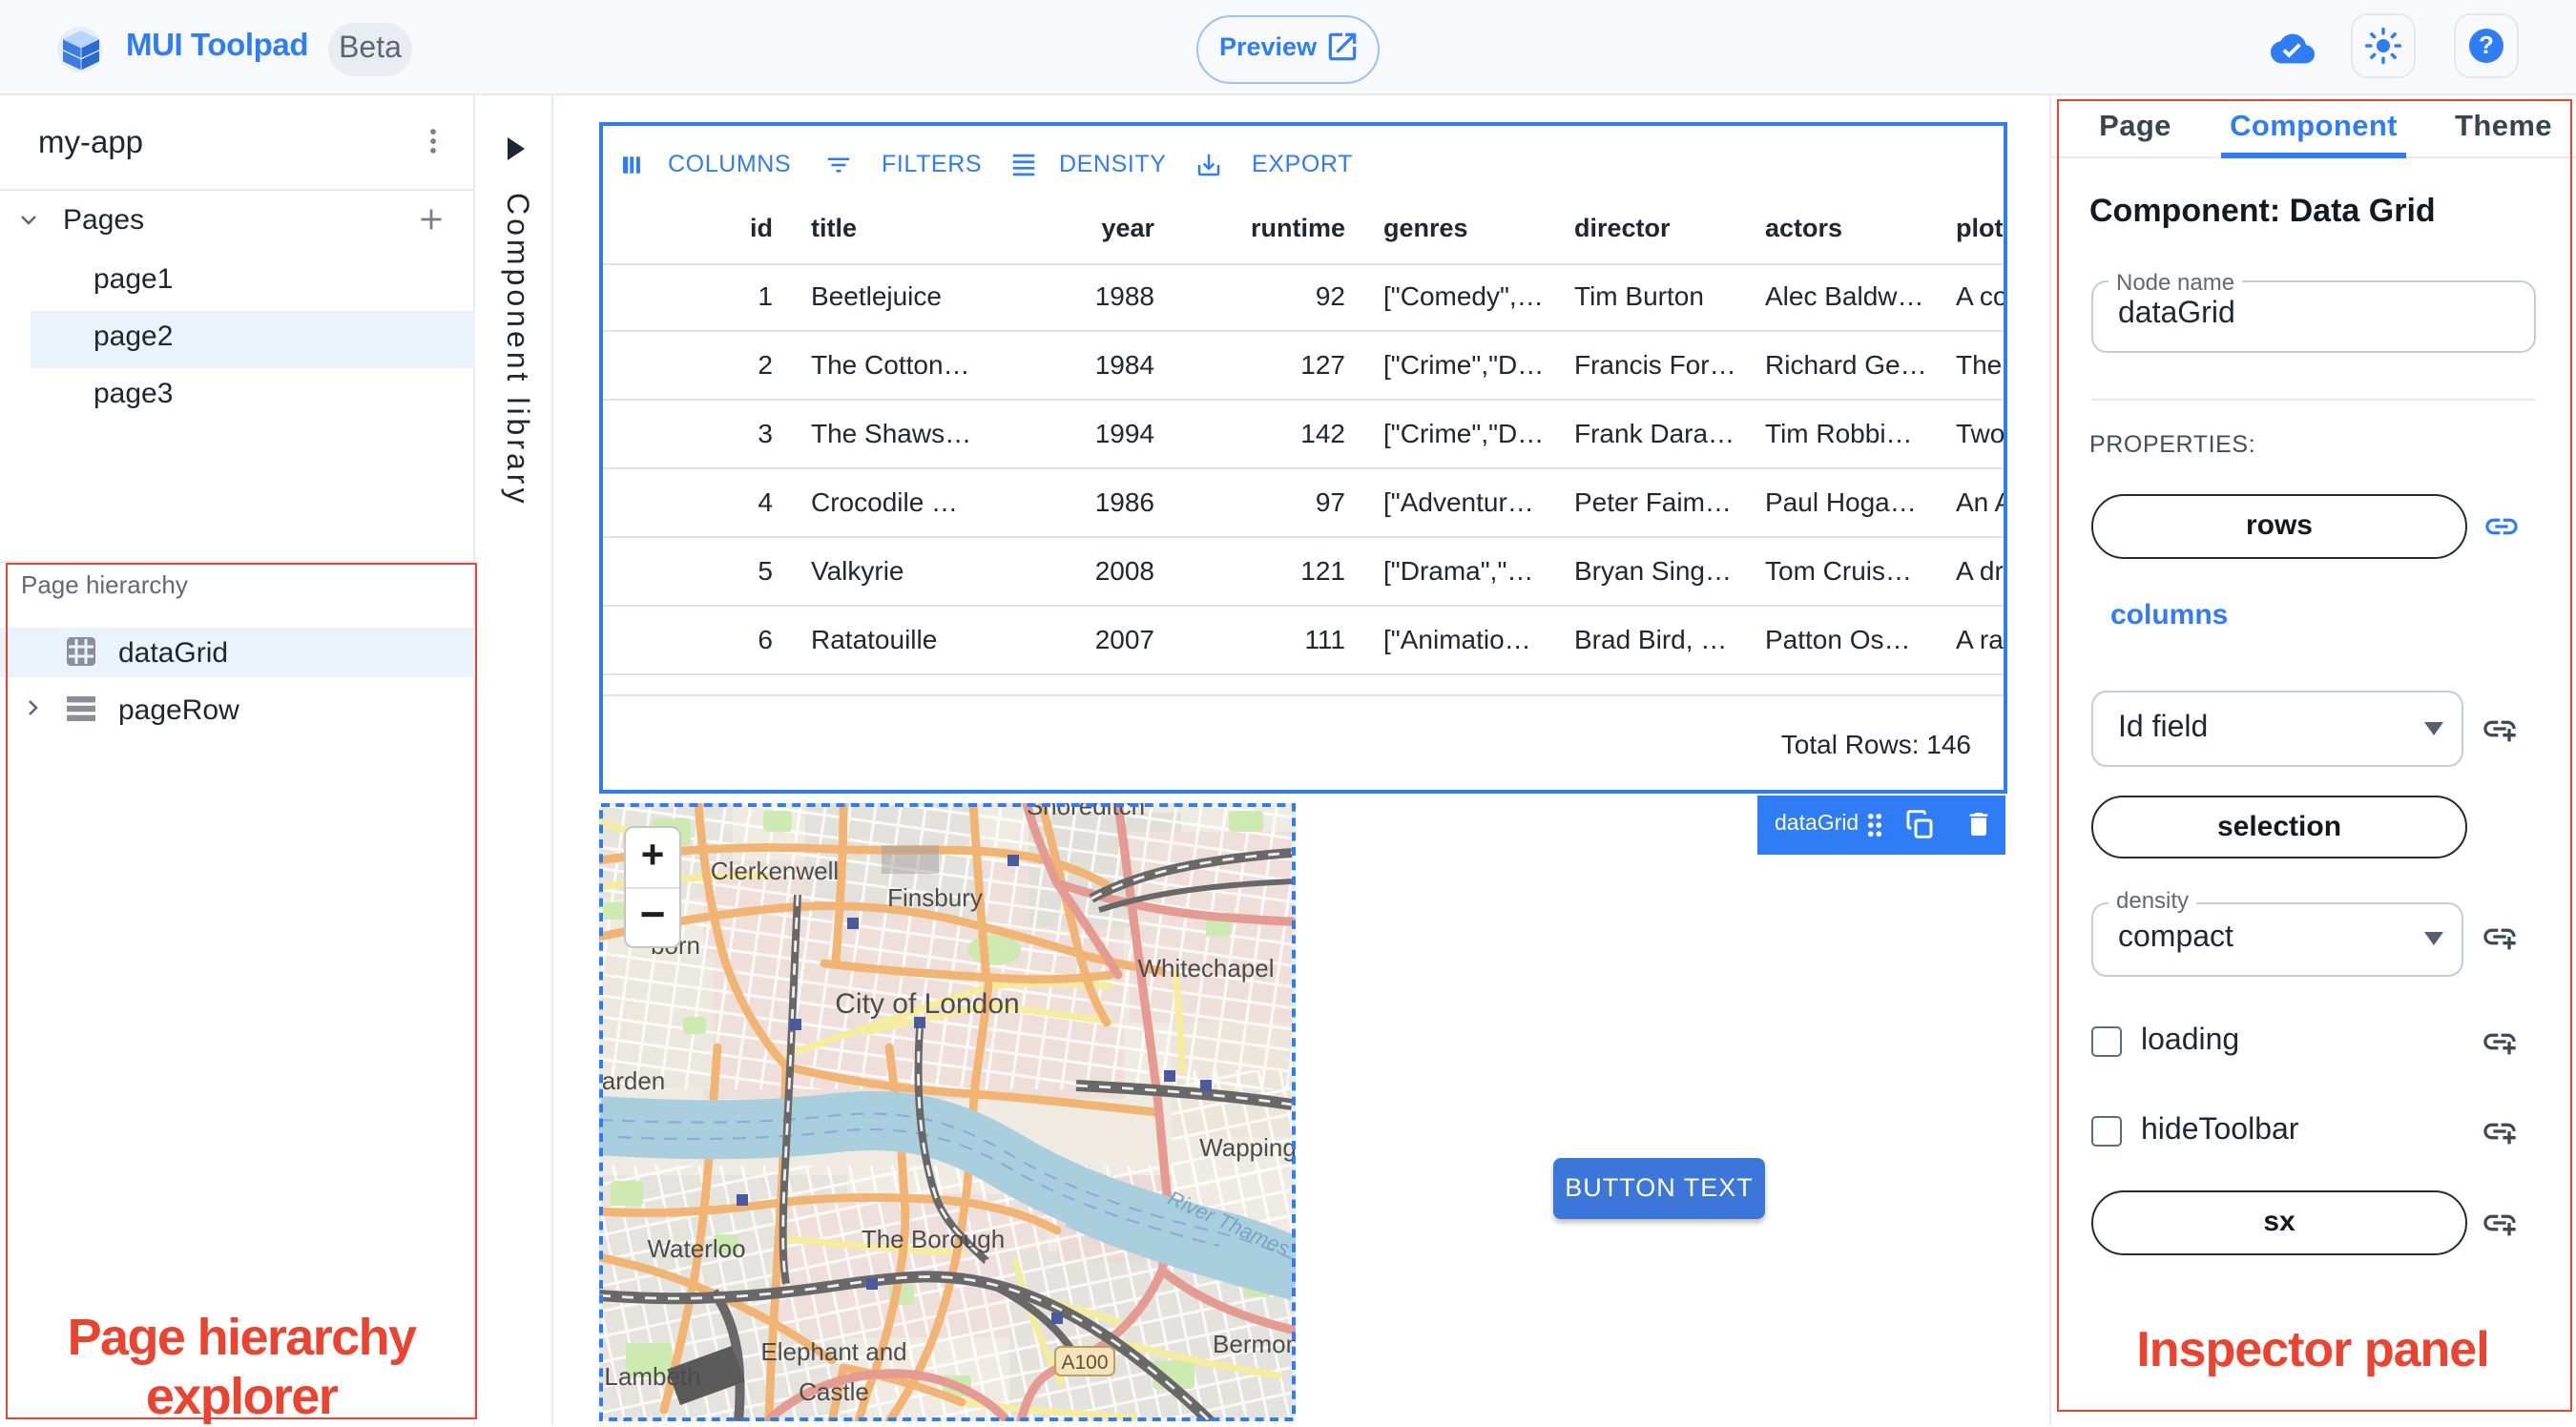  Describe the element at coordinates (1205, 968) in the screenshot. I see `svg-text: Whitechapel` at that location.